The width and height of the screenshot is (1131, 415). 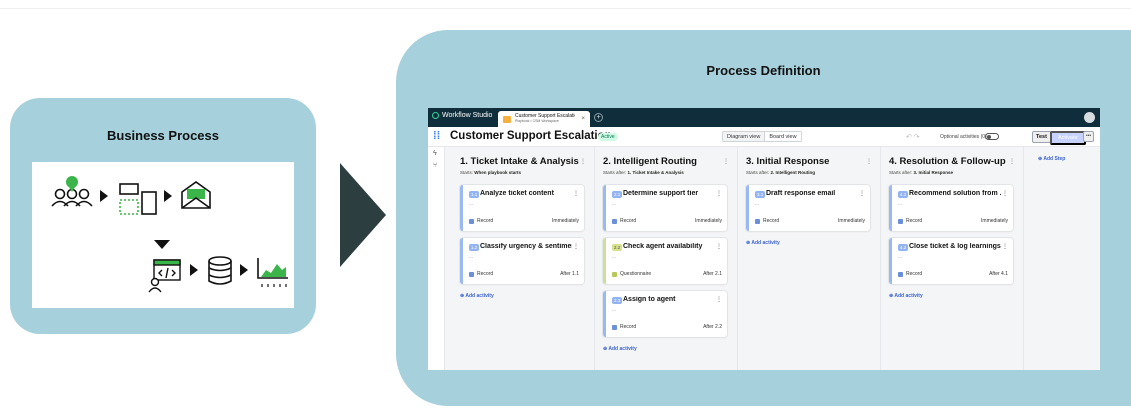 I want to click on lightning-icon: ϟ, so click(x=435, y=153).